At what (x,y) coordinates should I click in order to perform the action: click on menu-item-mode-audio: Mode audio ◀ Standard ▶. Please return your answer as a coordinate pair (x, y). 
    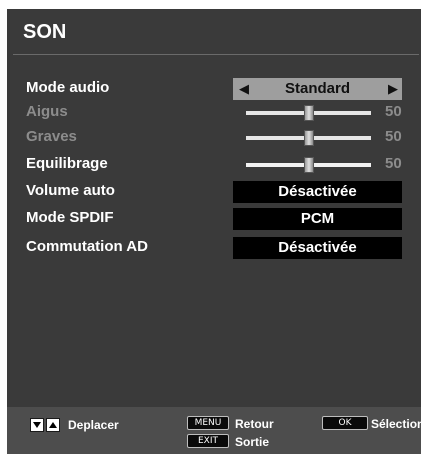
    Looking at the image, I should click on (214, 89).